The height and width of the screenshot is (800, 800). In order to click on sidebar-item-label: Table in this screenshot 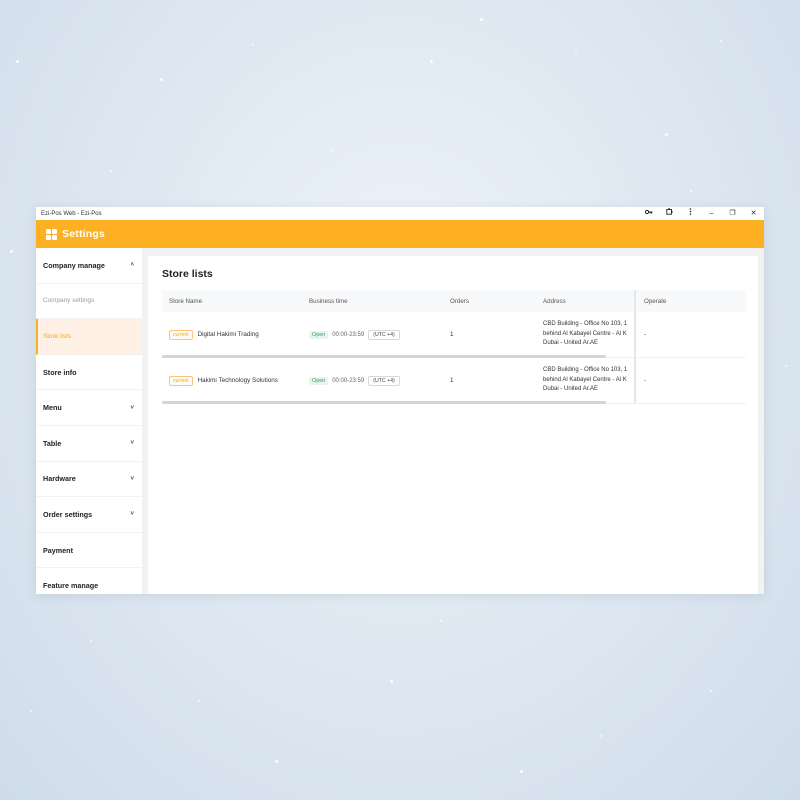, I will do `click(52, 443)`.